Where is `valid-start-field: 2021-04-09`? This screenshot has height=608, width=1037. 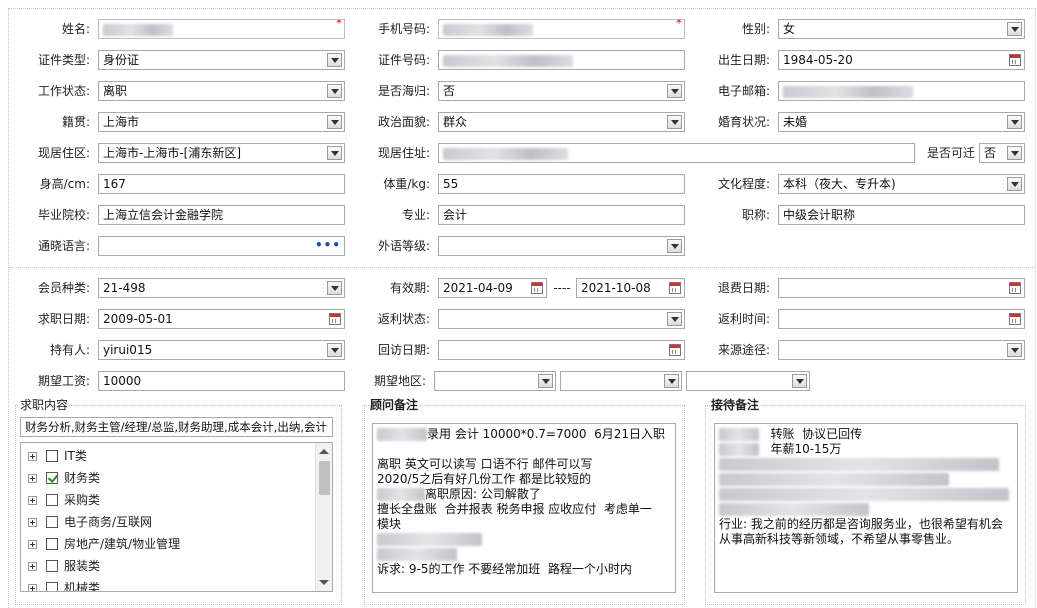 valid-start-field: 2021-04-09 is located at coordinates (492, 288).